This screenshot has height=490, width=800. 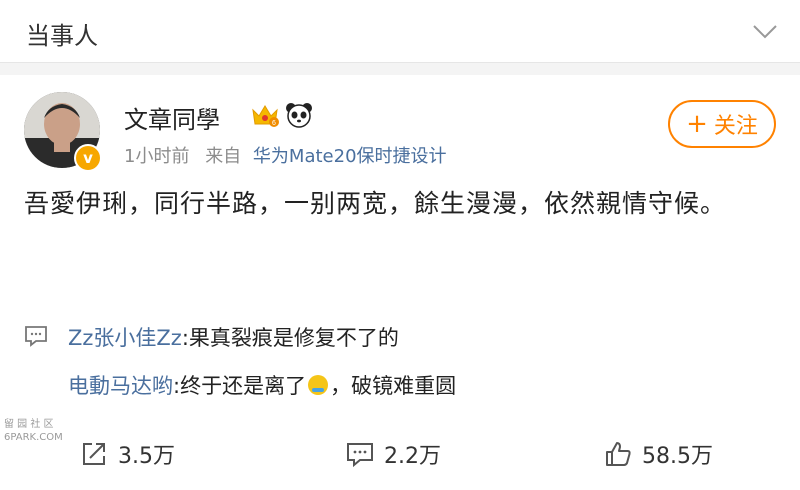 I want to click on verified-badge: v, so click(x=88, y=158).